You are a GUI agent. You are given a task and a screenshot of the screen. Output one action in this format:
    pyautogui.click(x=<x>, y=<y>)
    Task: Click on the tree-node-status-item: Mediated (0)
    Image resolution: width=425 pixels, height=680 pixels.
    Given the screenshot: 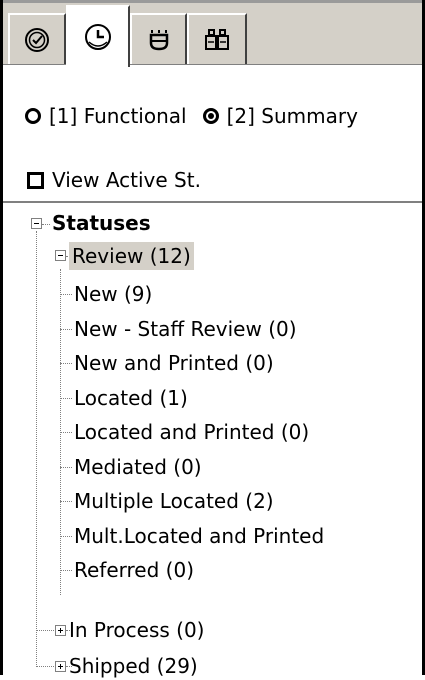 What is the action you would take?
    pyautogui.click(x=138, y=467)
    